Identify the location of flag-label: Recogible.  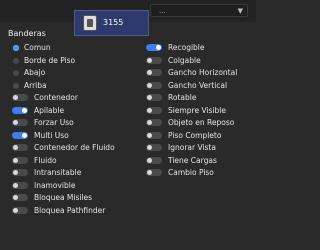
(186, 47).